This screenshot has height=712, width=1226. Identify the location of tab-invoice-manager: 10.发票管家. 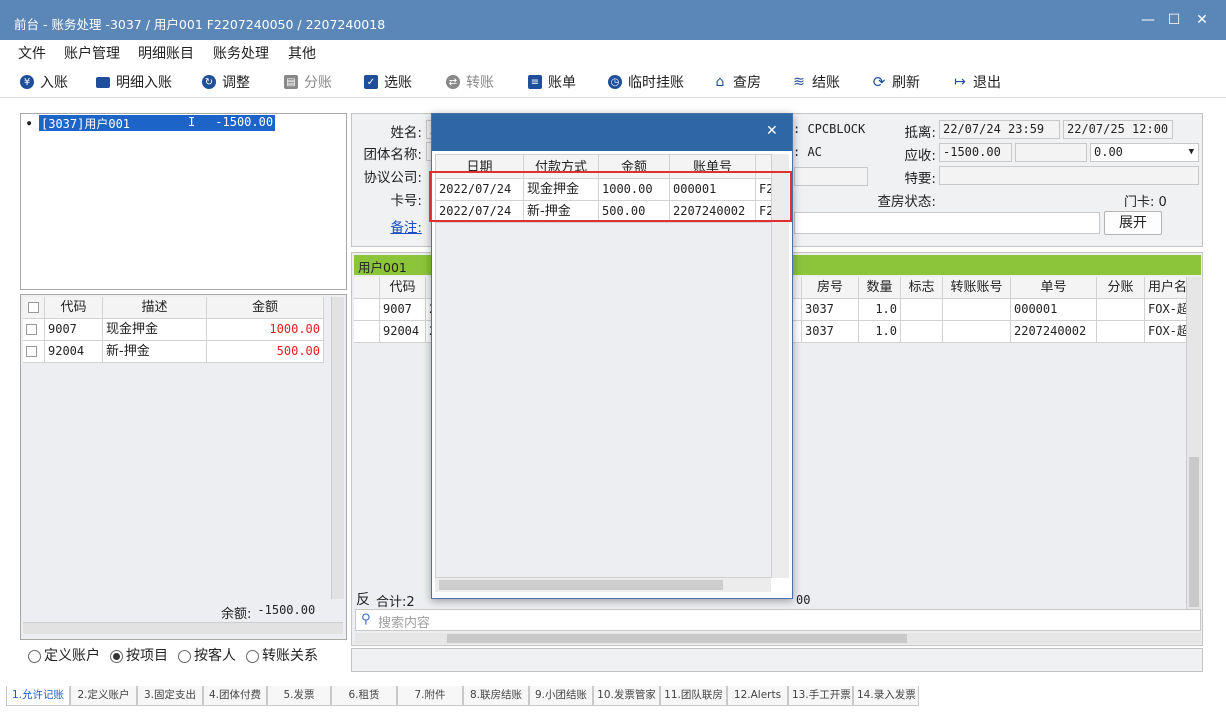
(626, 696).